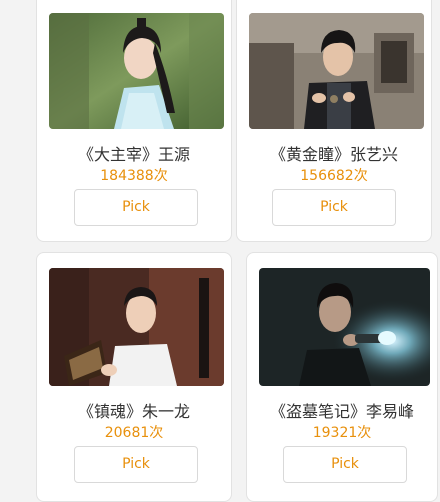  What do you see at coordinates (133, 154) in the screenshot?
I see `card-title: 《大主宰》王源` at bounding box center [133, 154].